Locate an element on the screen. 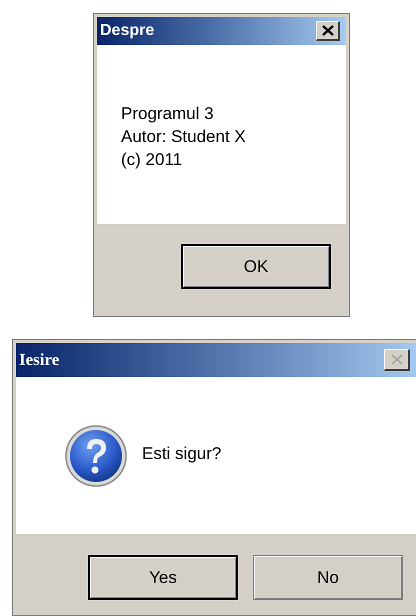 The height and width of the screenshot is (616, 416). window-title: Despre is located at coordinates (127, 31).